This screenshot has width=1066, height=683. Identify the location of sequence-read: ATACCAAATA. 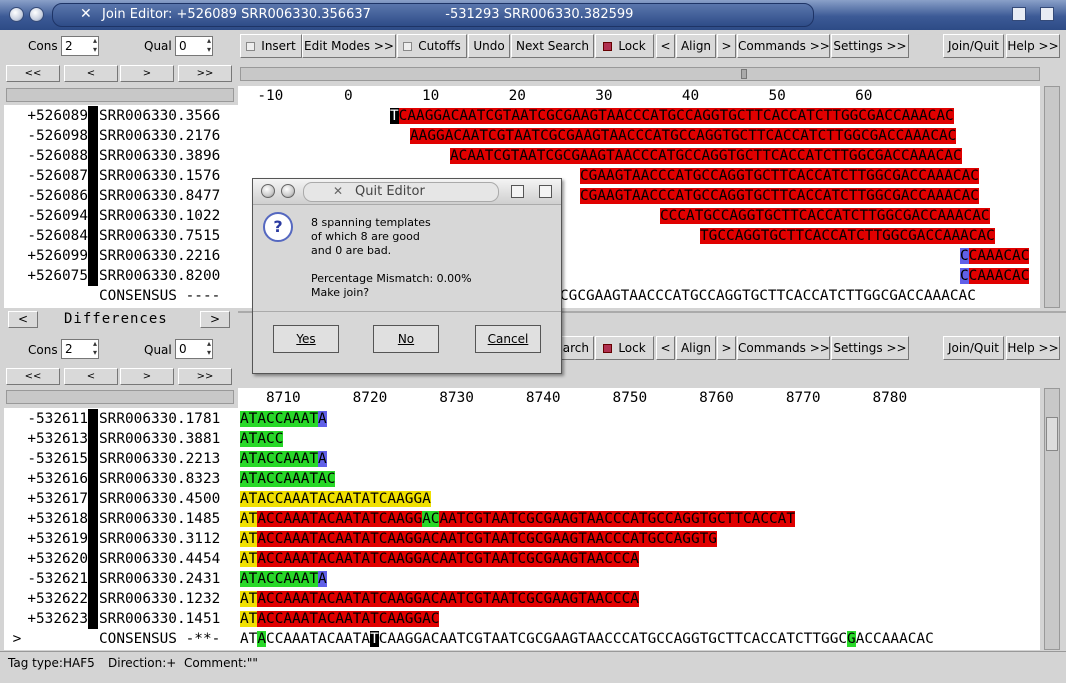
(283, 459).